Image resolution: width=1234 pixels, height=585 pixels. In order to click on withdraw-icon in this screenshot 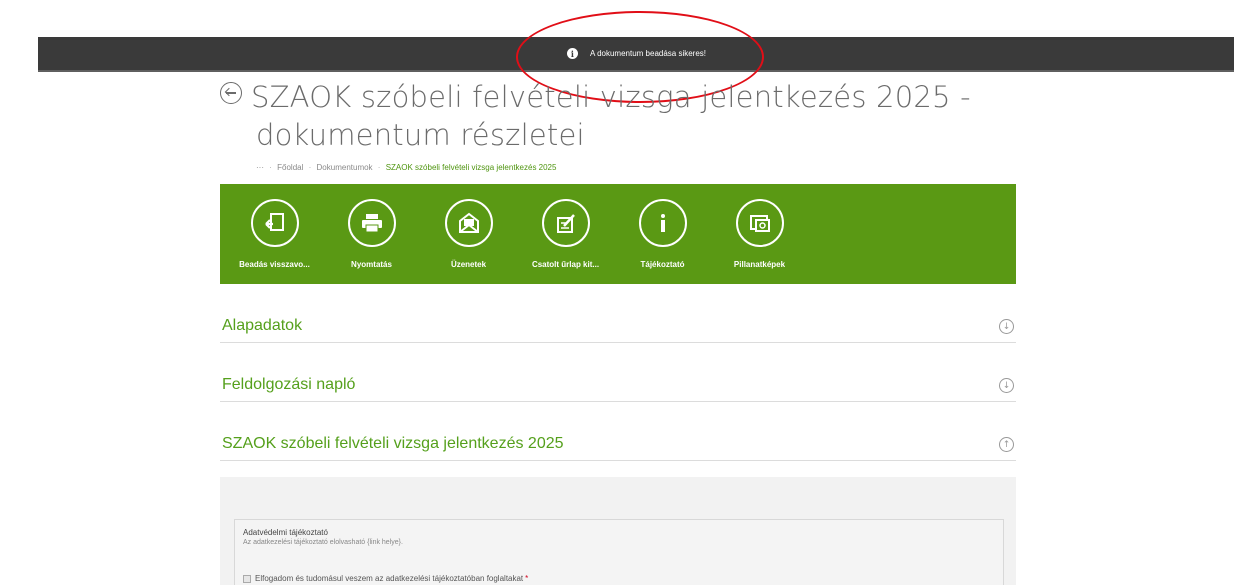, I will do `click(274, 223)`.